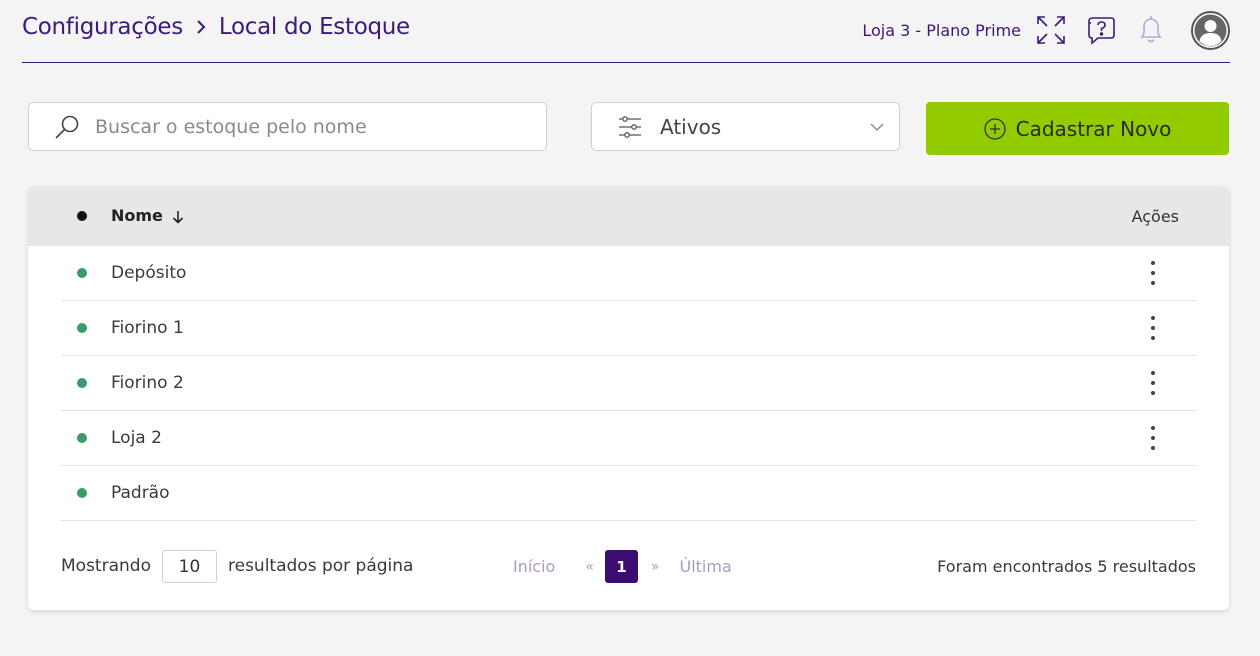 The image size is (1260, 656). Describe the element at coordinates (628, 438) in the screenshot. I see `table-row: Loja 2` at that location.